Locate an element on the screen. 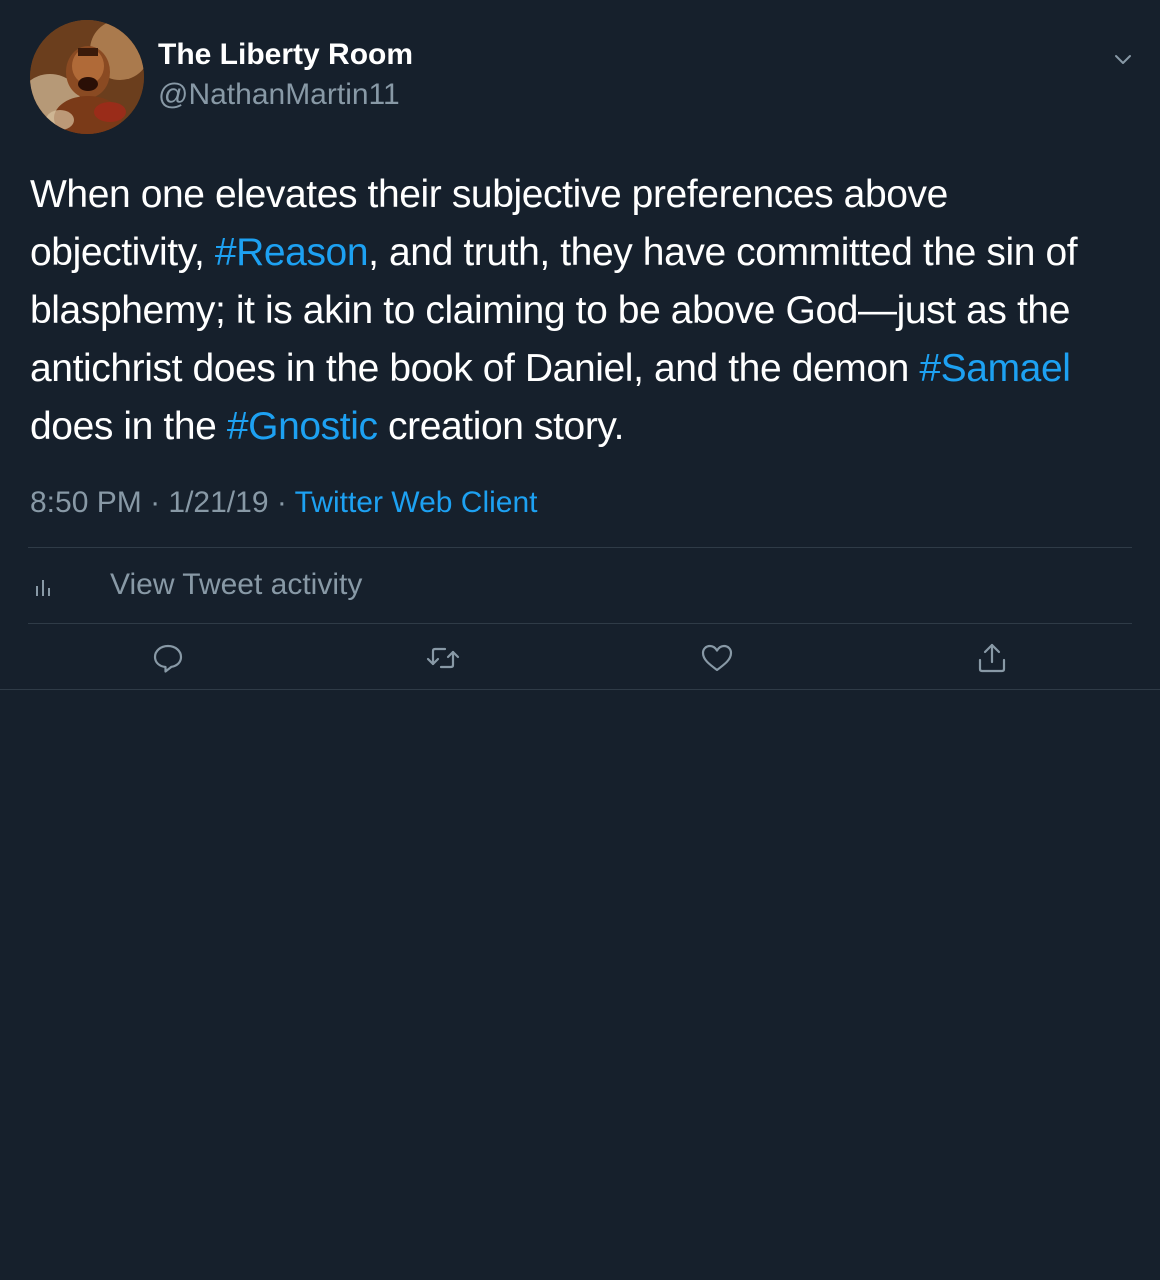  reply-button is located at coordinates (168, 658).